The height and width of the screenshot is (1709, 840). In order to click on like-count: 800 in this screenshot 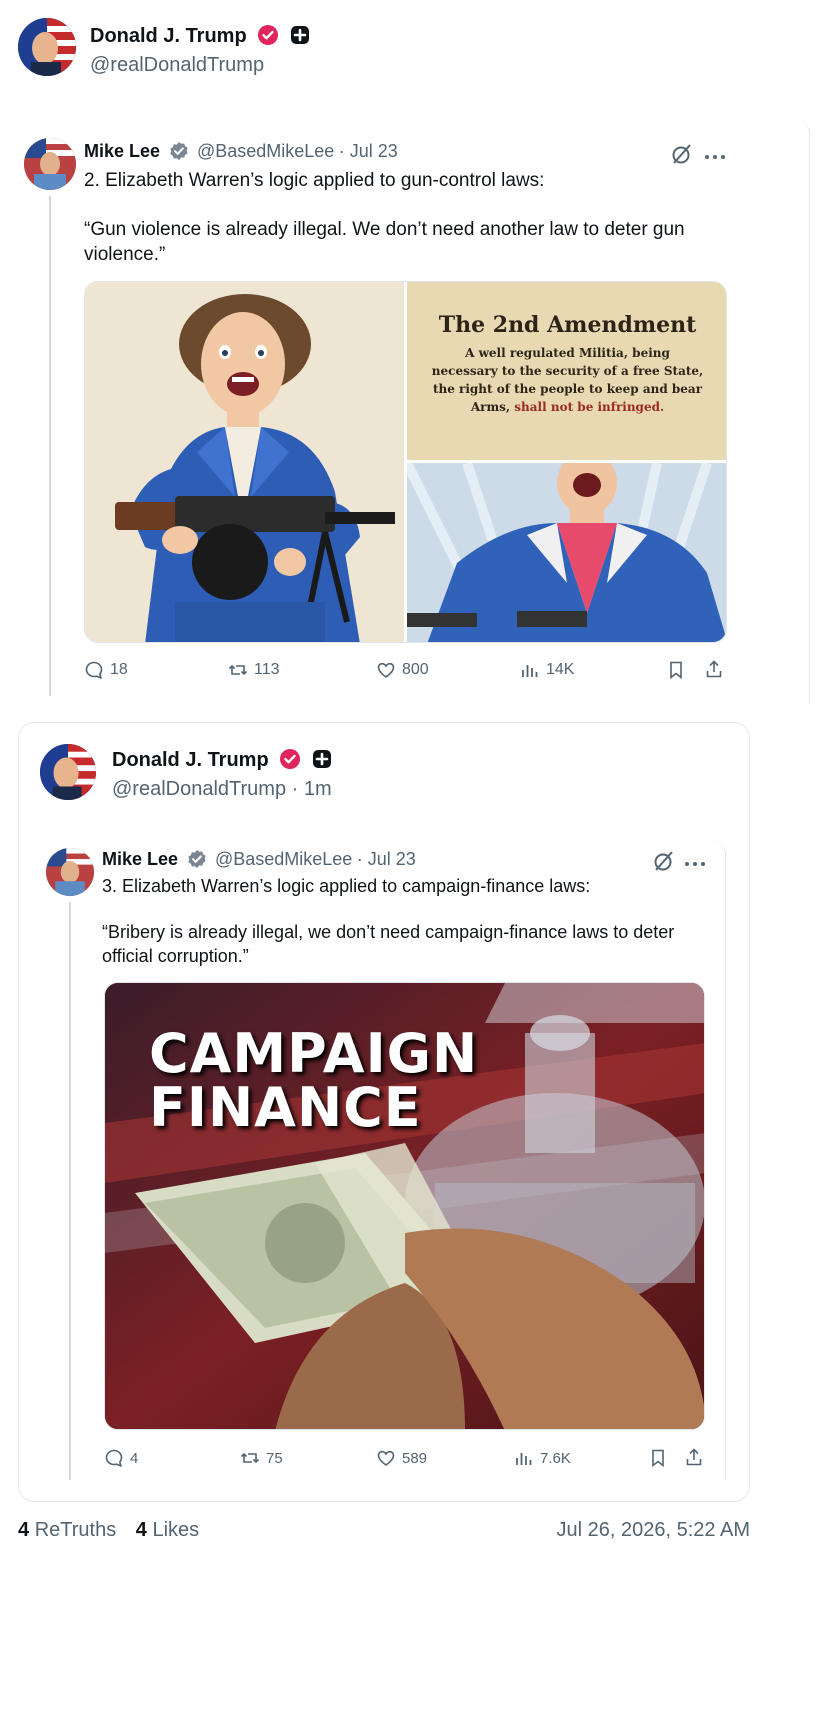, I will do `click(415, 669)`.